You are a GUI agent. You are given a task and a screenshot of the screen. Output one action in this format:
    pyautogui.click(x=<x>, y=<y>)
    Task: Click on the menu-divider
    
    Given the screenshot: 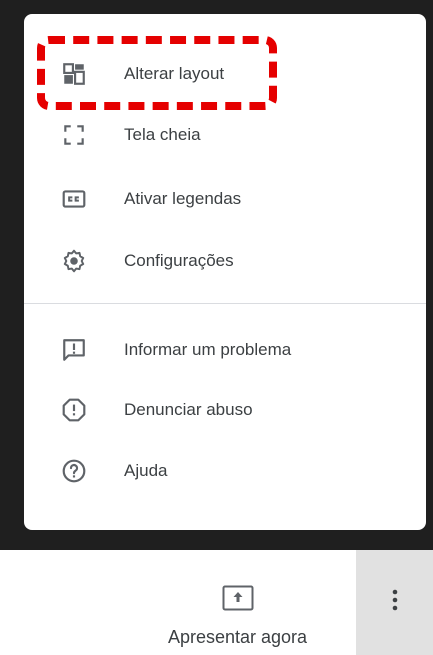 What is the action you would take?
    pyautogui.click(x=225, y=303)
    